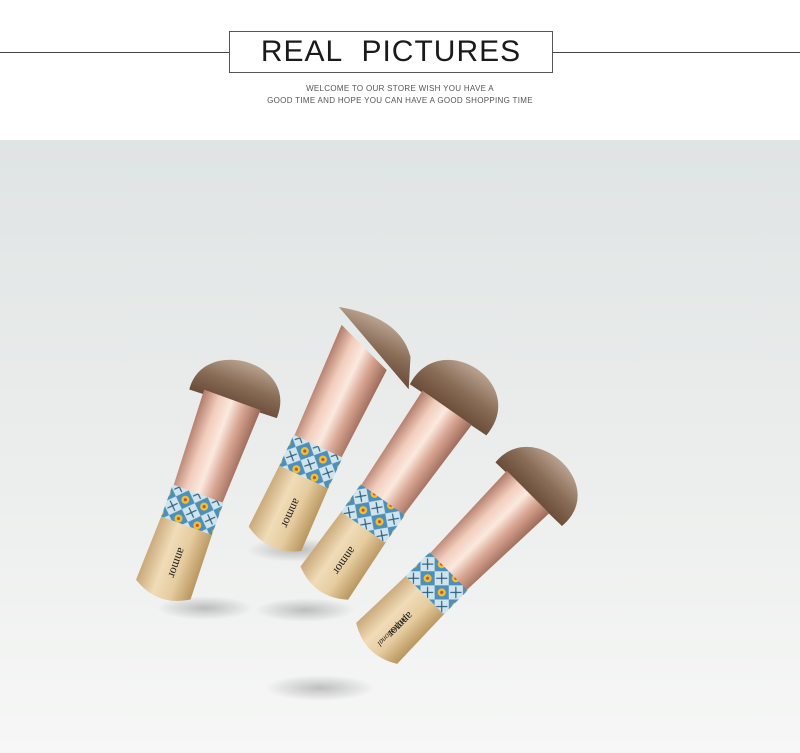  I want to click on section-title: REAL PICTURES, so click(391, 51).